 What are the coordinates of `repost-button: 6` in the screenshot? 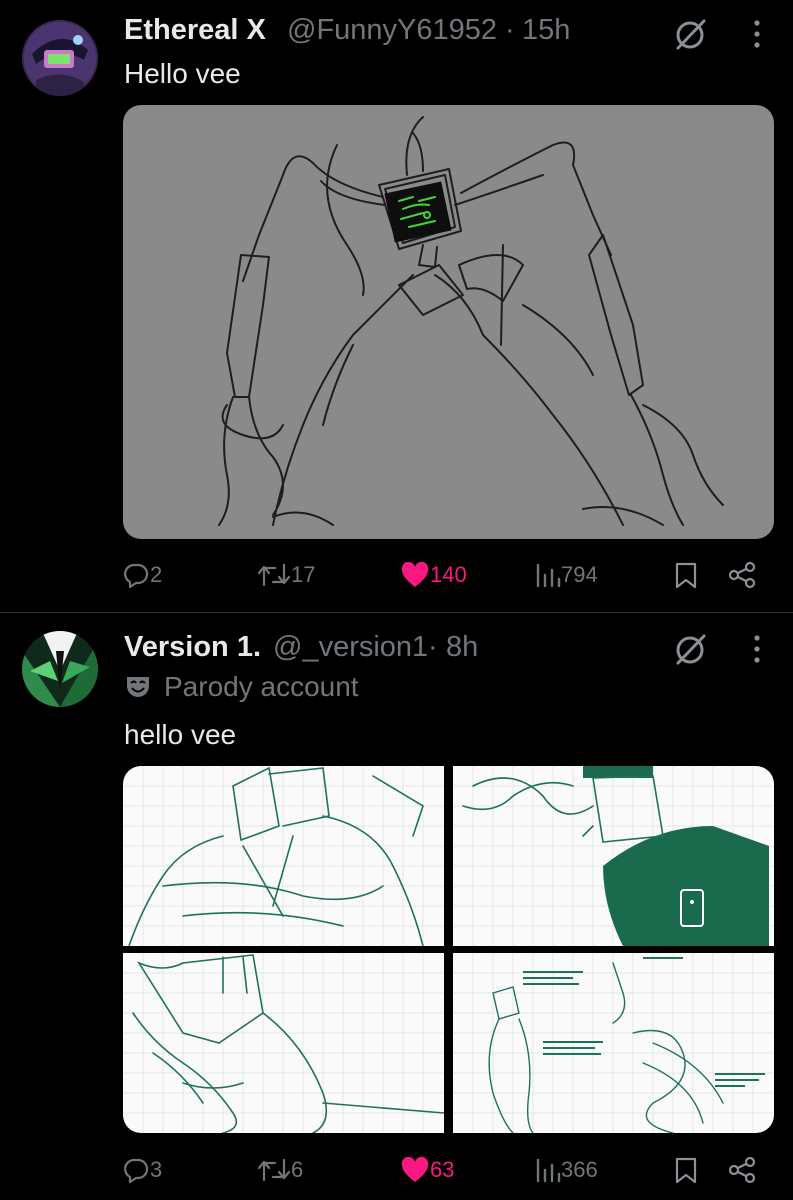 It's located at (280, 1170).